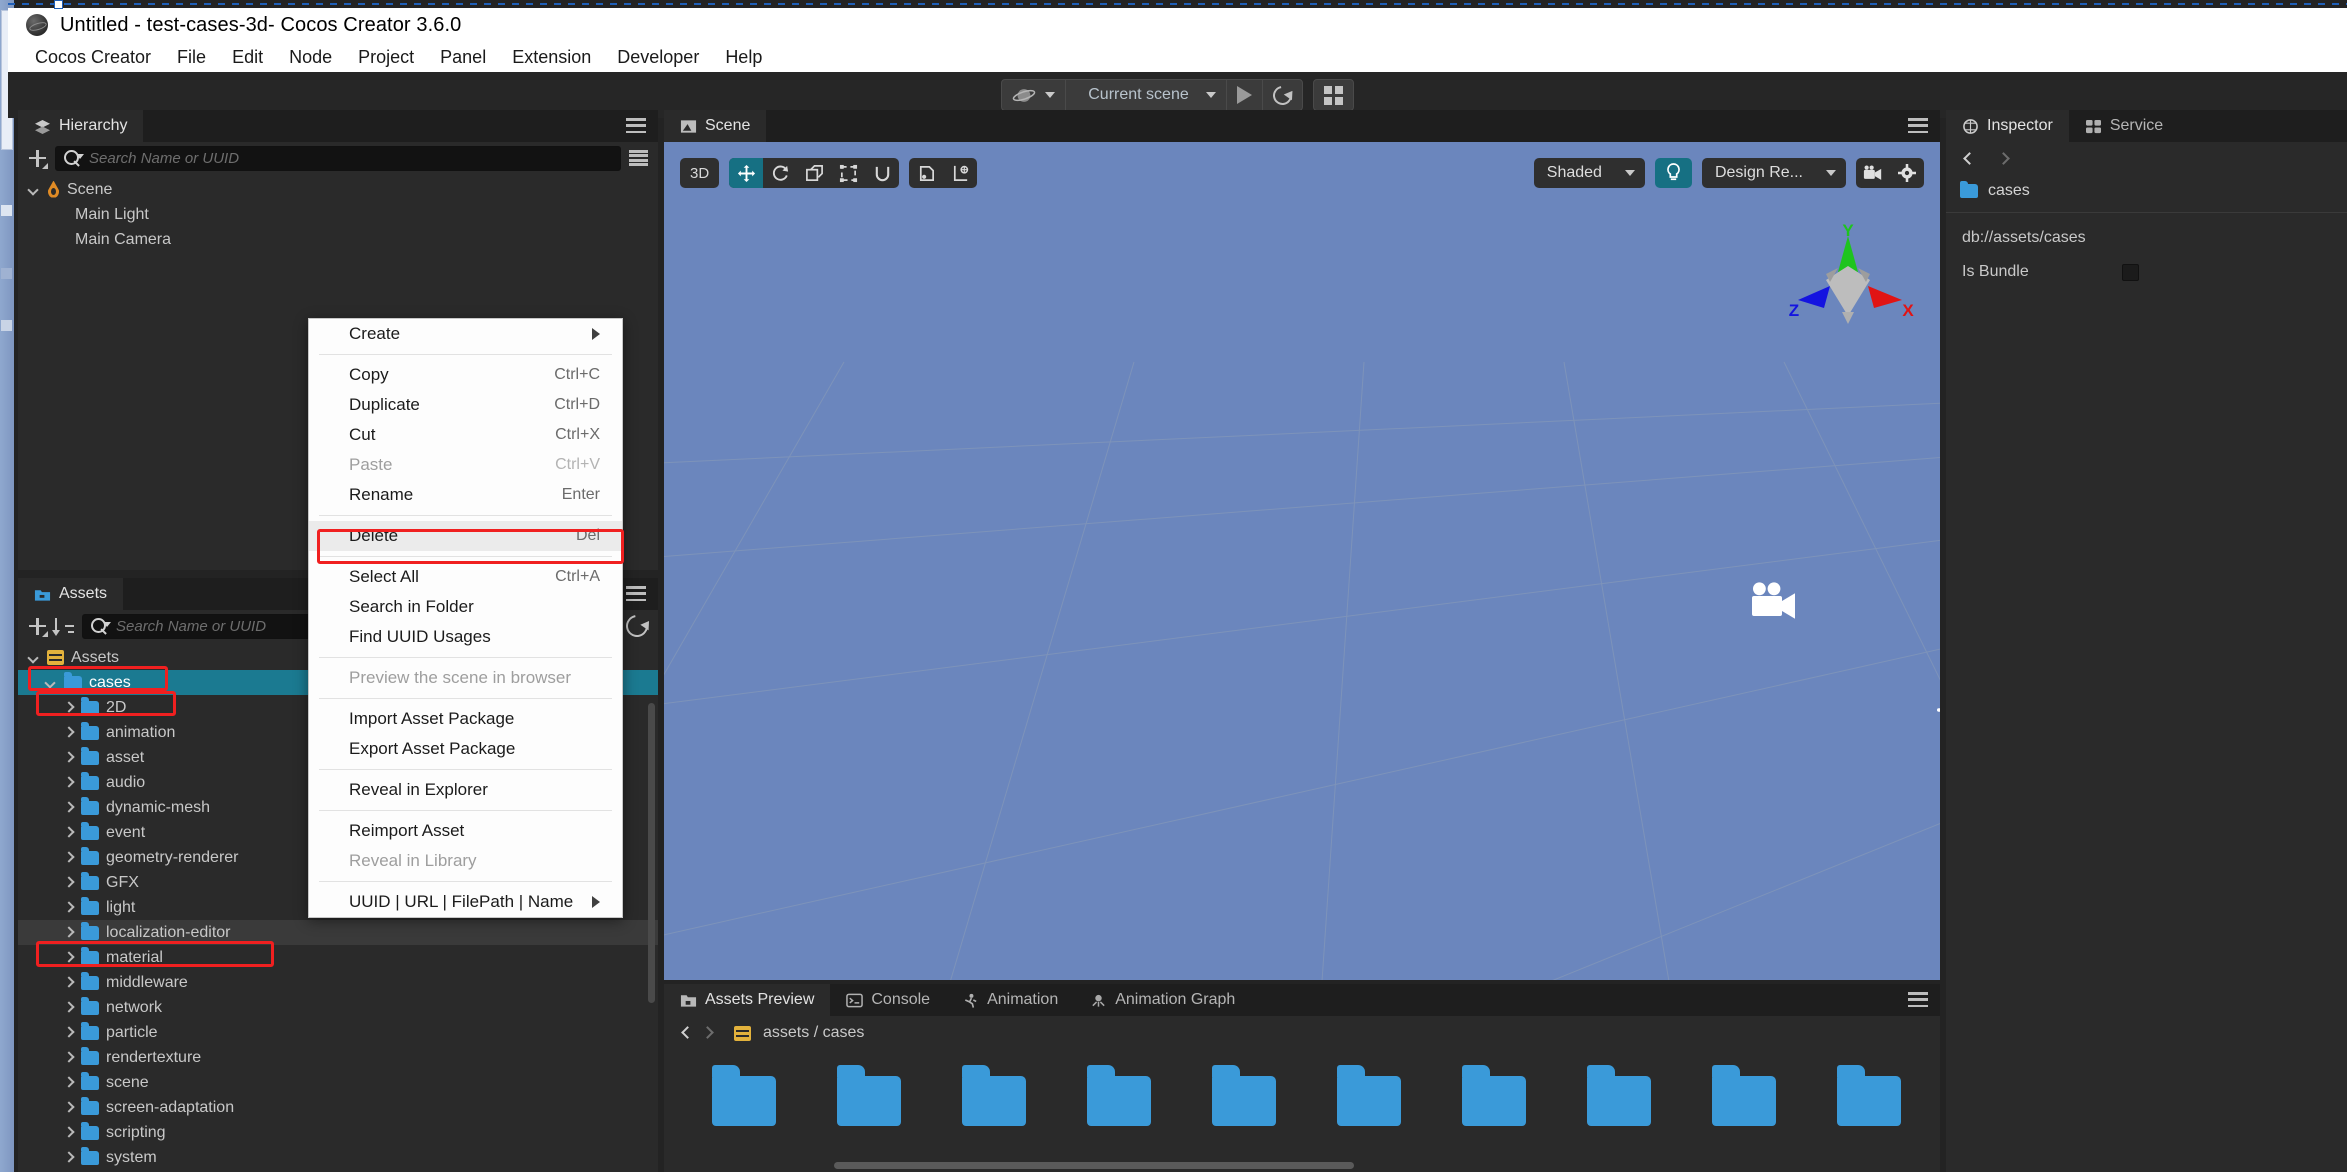 This screenshot has width=2347, height=1172. Describe the element at coordinates (191, 57) in the screenshot. I see `menu-file: File` at that location.